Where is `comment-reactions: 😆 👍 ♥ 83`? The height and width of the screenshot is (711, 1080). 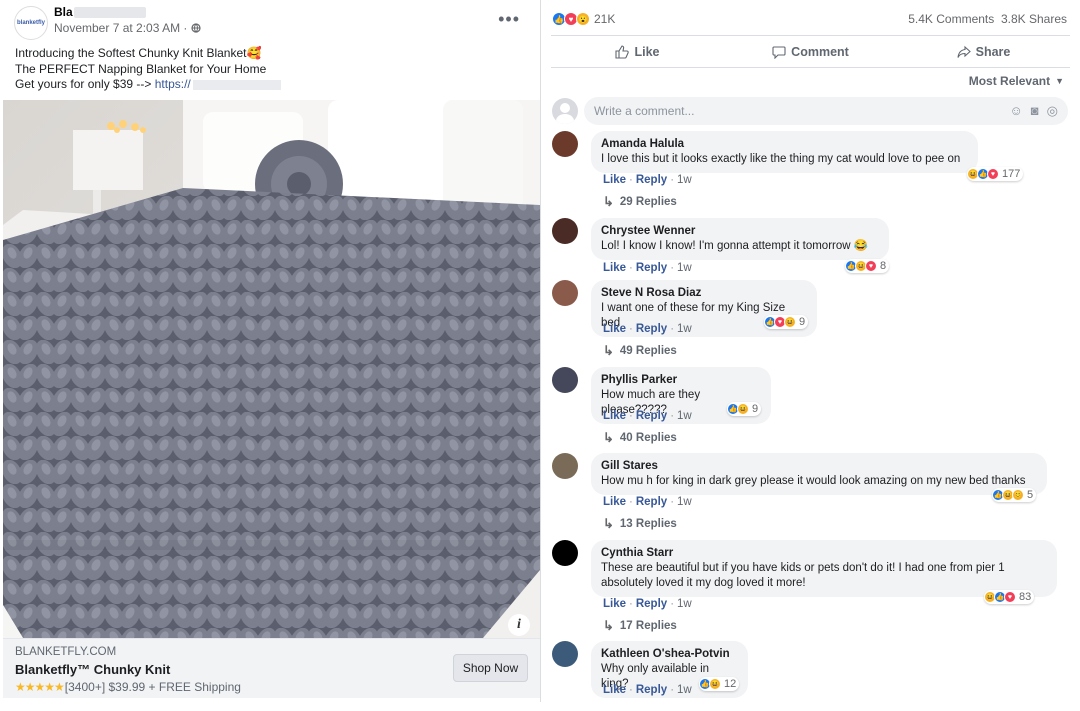 comment-reactions: 😆 👍 ♥ 83 is located at coordinates (1009, 597).